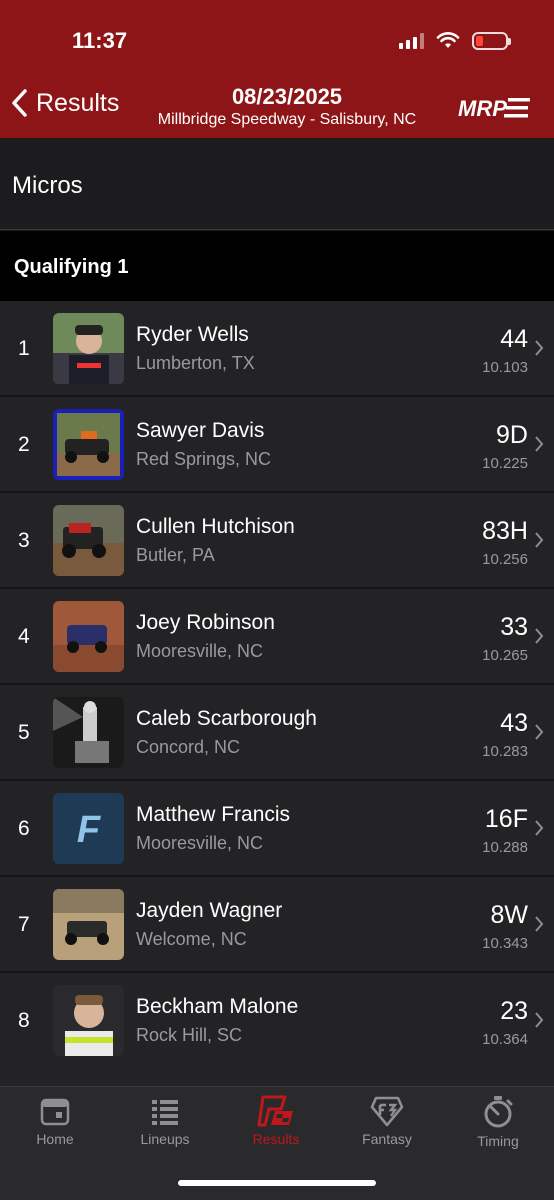  What do you see at coordinates (505, 367) in the screenshot?
I see `lap-time: 10.103` at bounding box center [505, 367].